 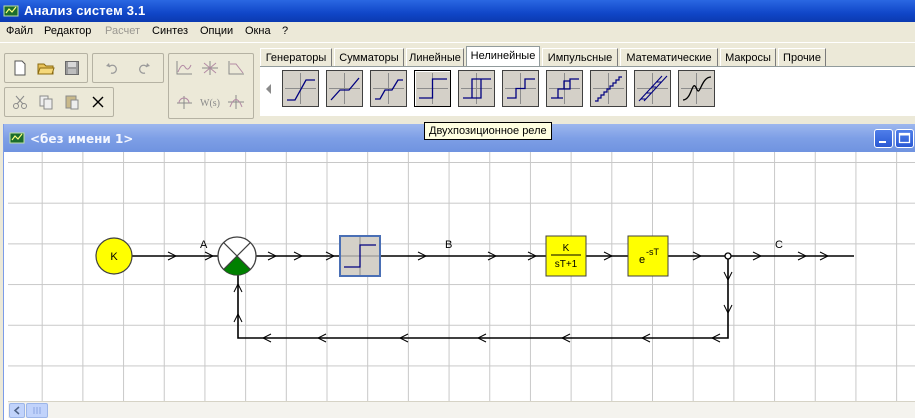 What do you see at coordinates (20, 102) in the screenshot?
I see `cut-button` at bounding box center [20, 102].